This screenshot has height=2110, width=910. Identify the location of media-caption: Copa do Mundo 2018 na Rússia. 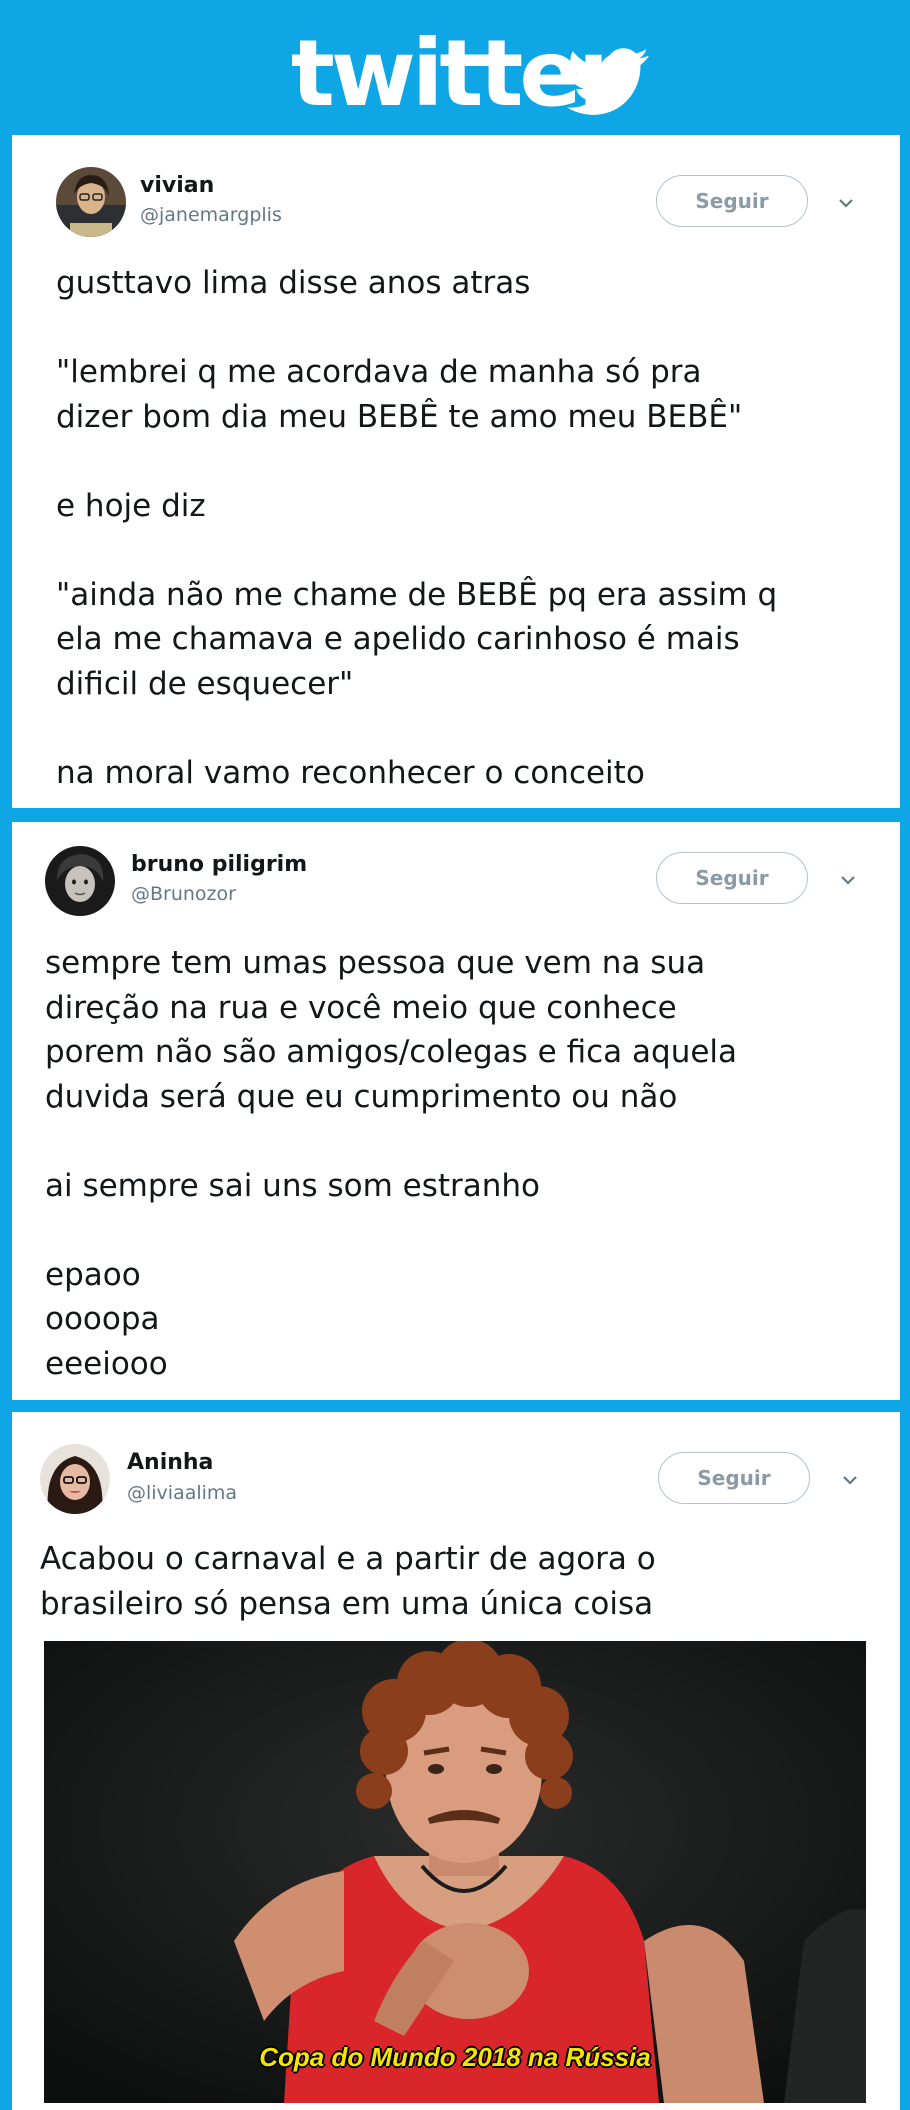
(455, 2057).